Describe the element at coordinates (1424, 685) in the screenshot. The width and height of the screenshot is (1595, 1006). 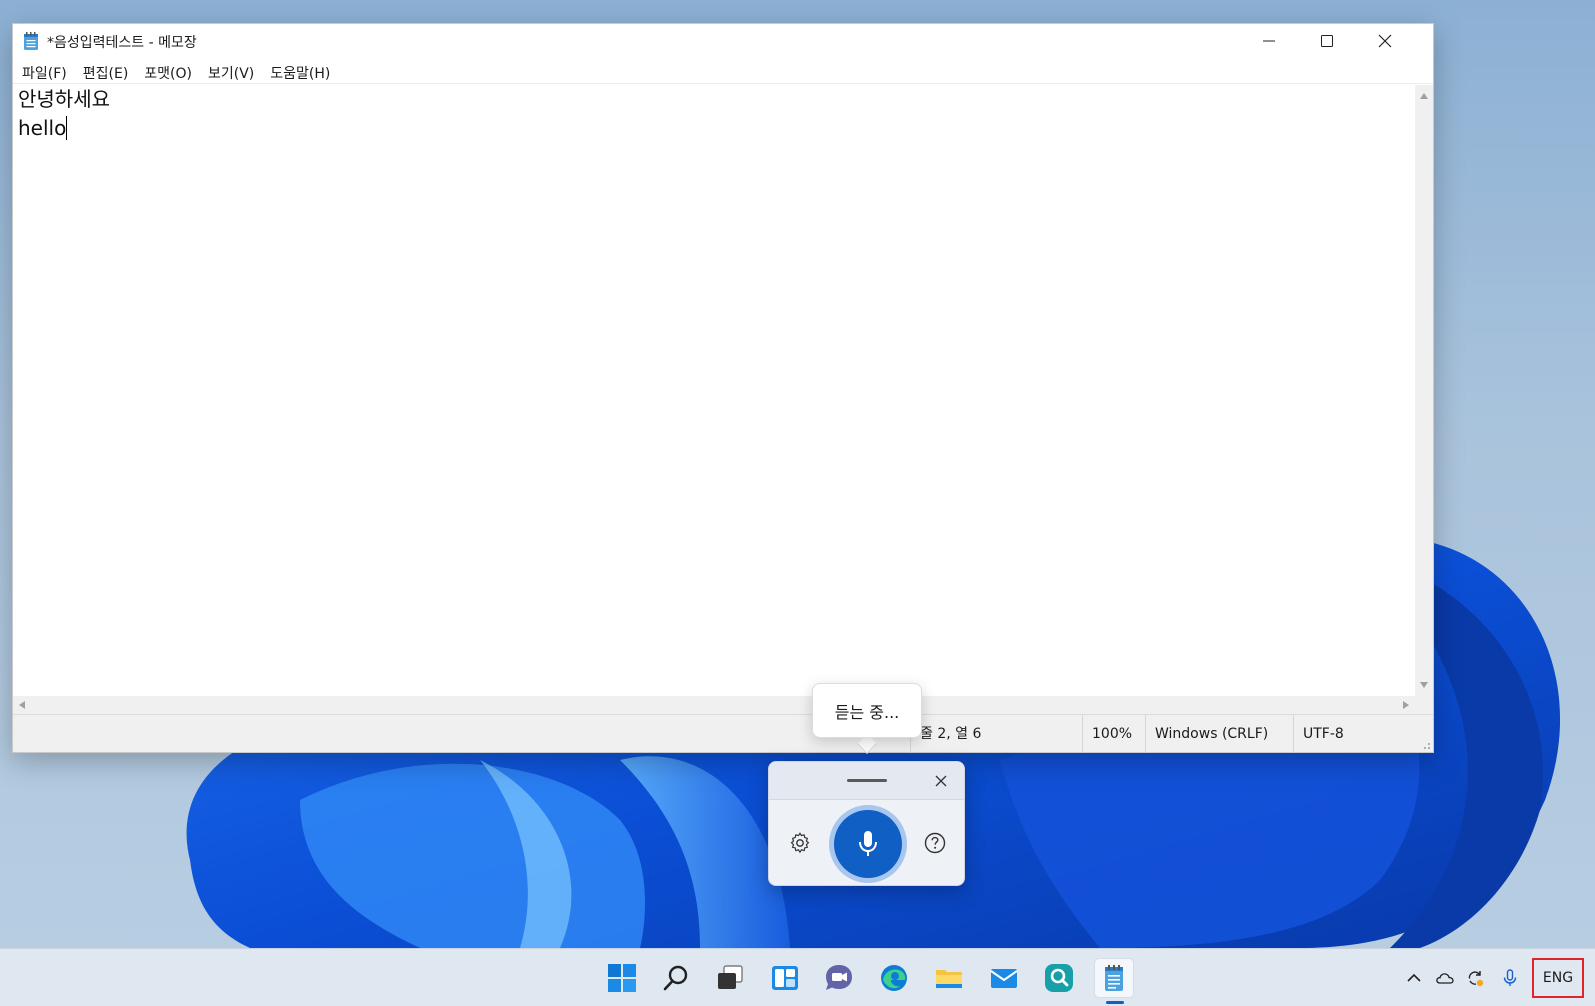
I see `scroll-down-arrow-icon` at that location.